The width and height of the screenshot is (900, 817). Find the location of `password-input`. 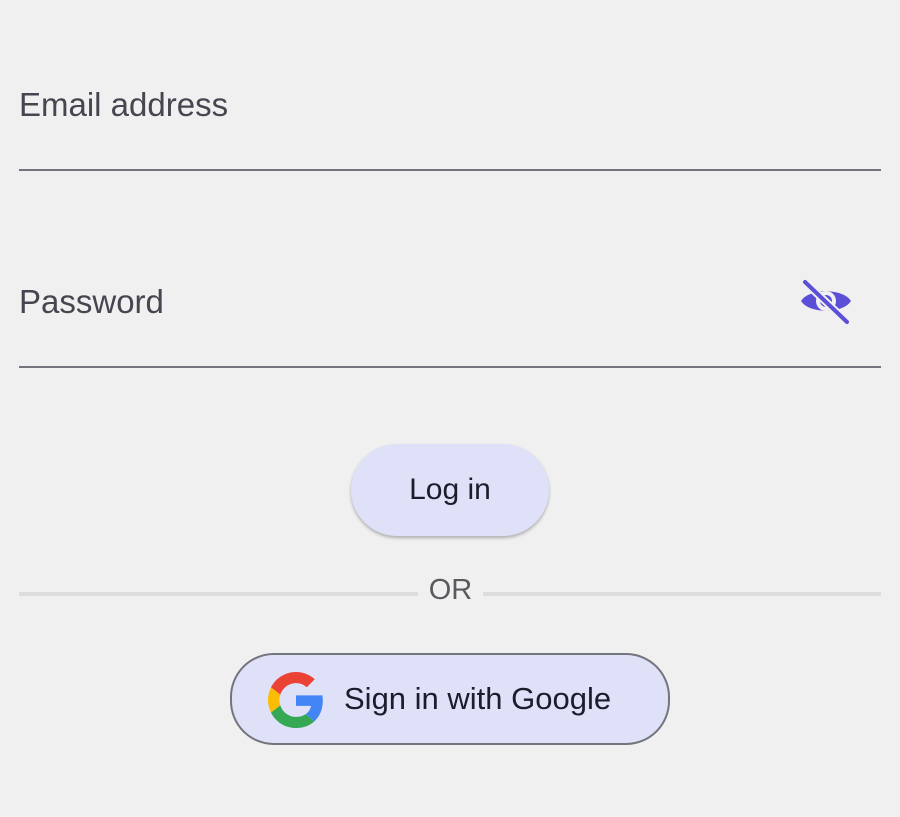

password-input is located at coordinates (399, 302).